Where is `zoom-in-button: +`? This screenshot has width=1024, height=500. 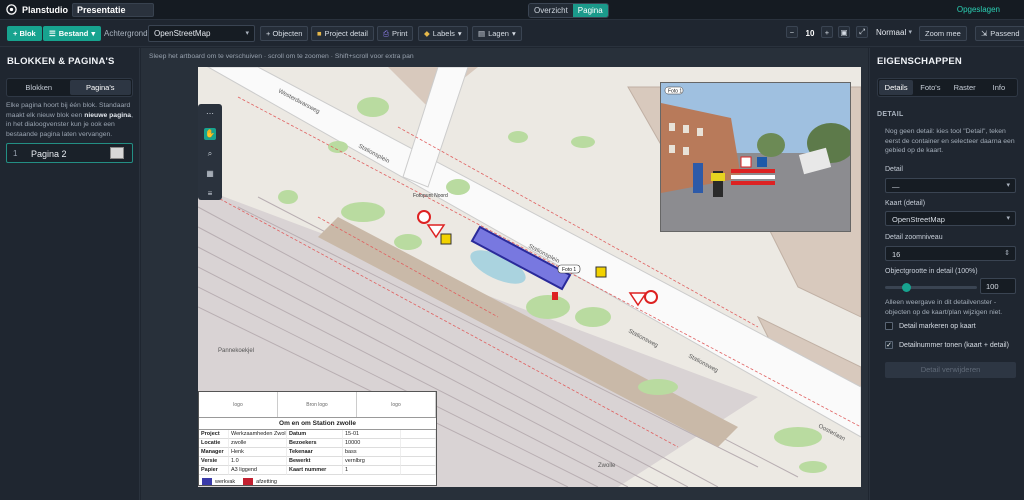
zoom-in-button: + is located at coordinates (827, 32).